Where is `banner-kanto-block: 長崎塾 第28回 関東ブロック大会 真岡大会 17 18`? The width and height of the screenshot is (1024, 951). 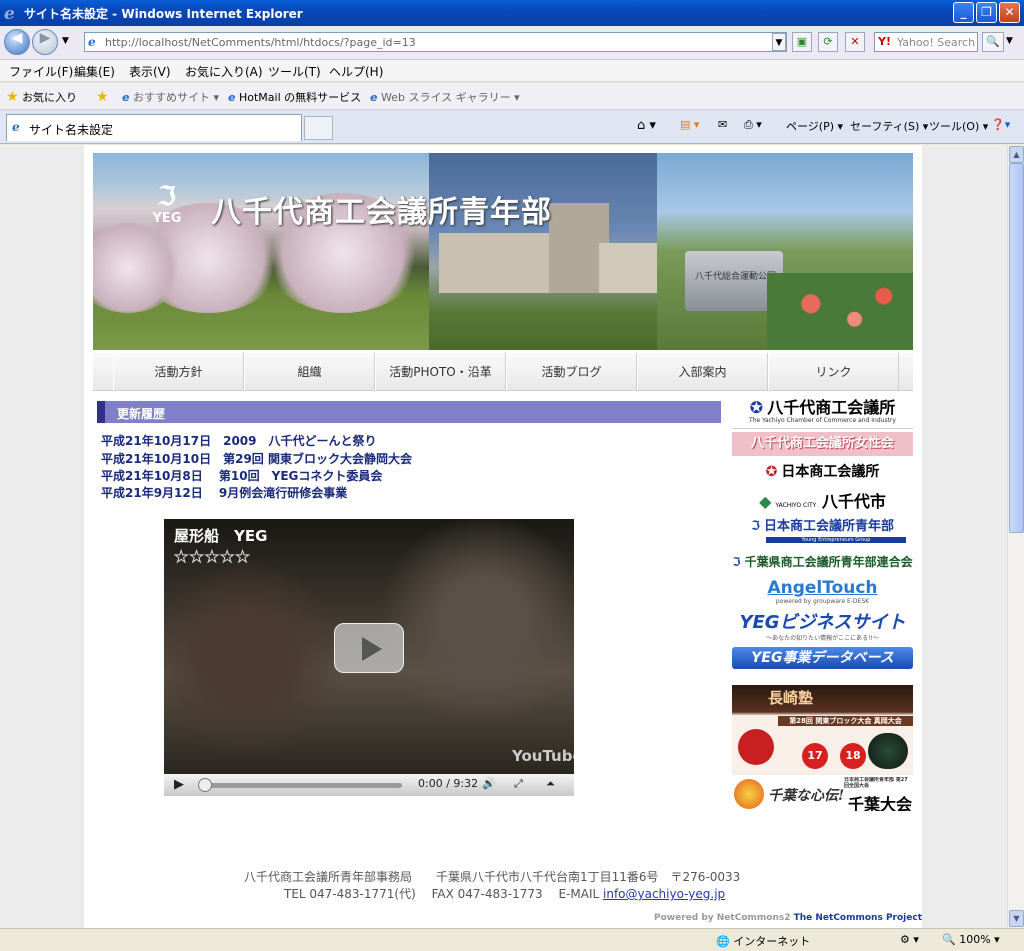
banner-kanto-block: 長崎塾 第28回 関東ブロック大会 真岡大会 17 18 is located at coordinates (822, 730).